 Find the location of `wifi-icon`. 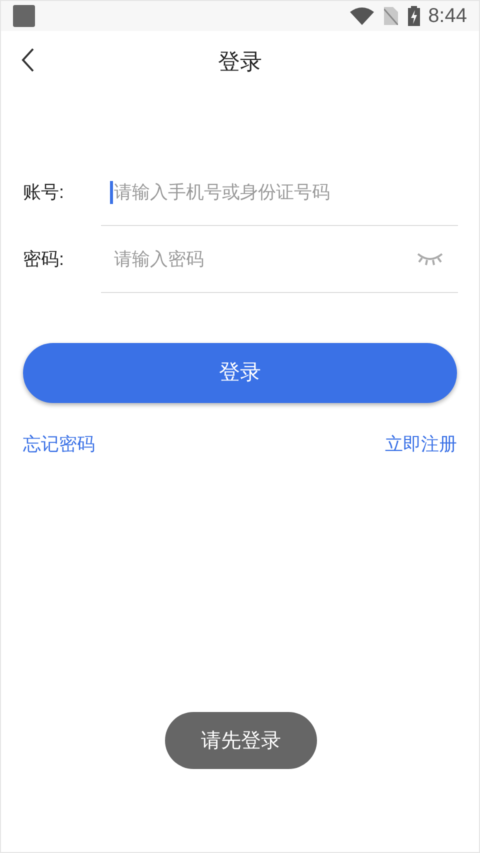

wifi-icon is located at coordinates (362, 16).